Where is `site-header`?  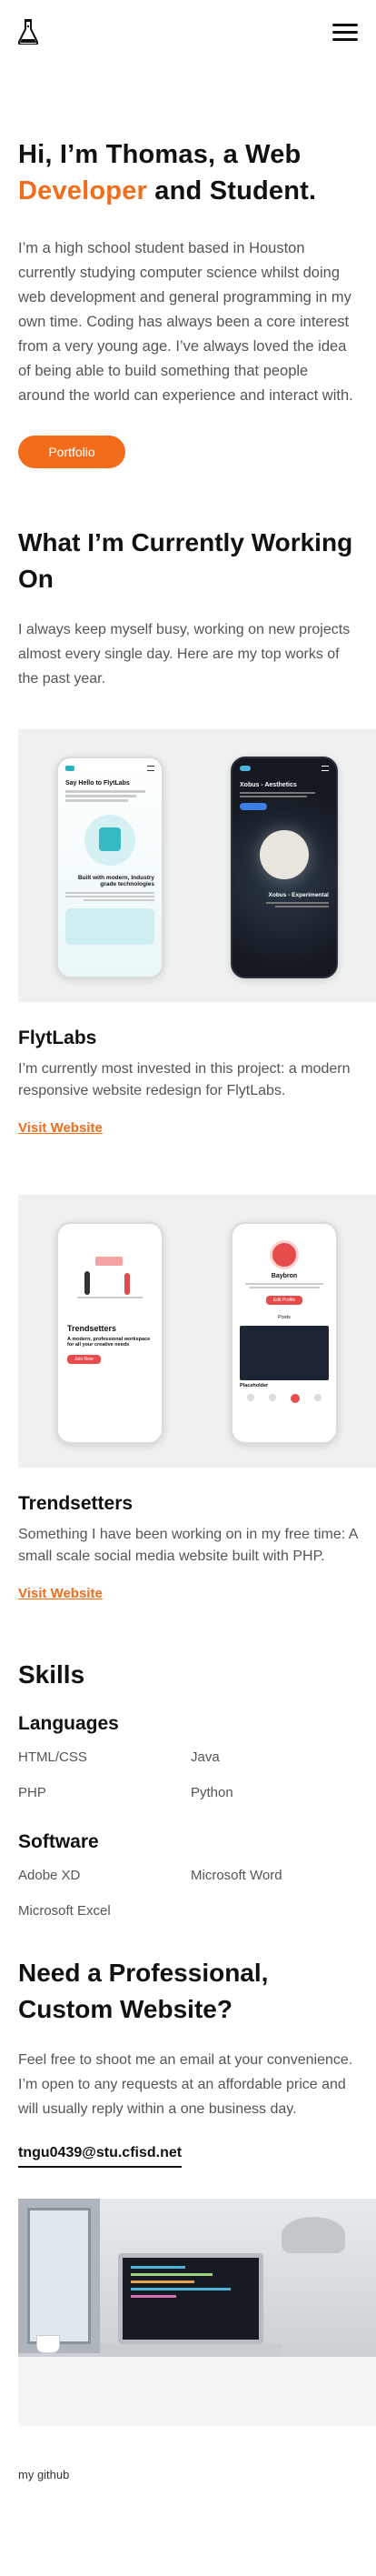
site-header is located at coordinates (188, 32).